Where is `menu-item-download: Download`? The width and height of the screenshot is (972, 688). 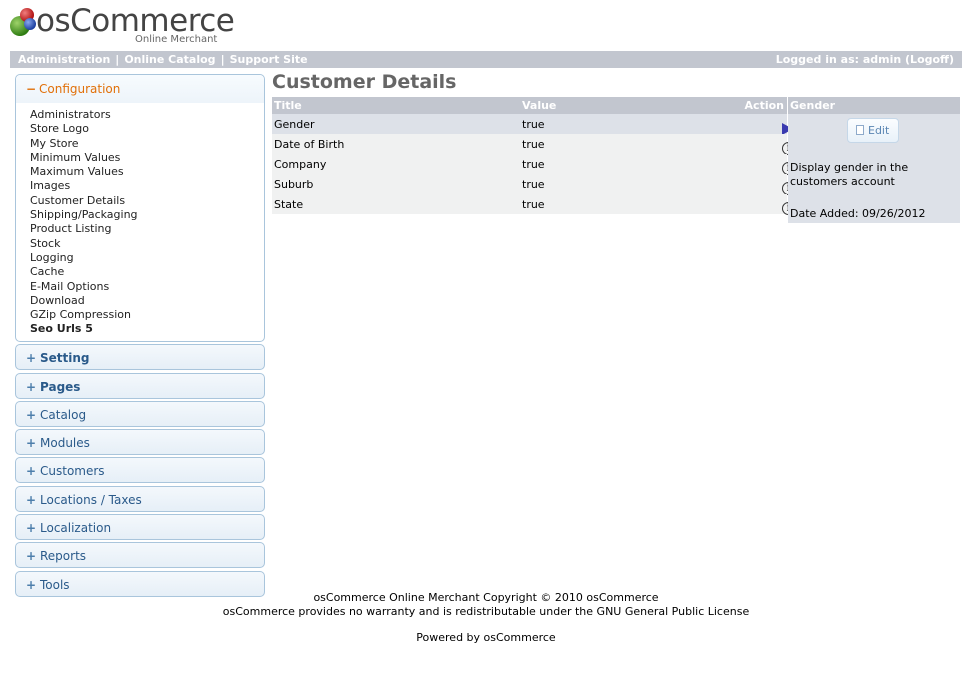
menu-item-download: Download is located at coordinates (147, 301).